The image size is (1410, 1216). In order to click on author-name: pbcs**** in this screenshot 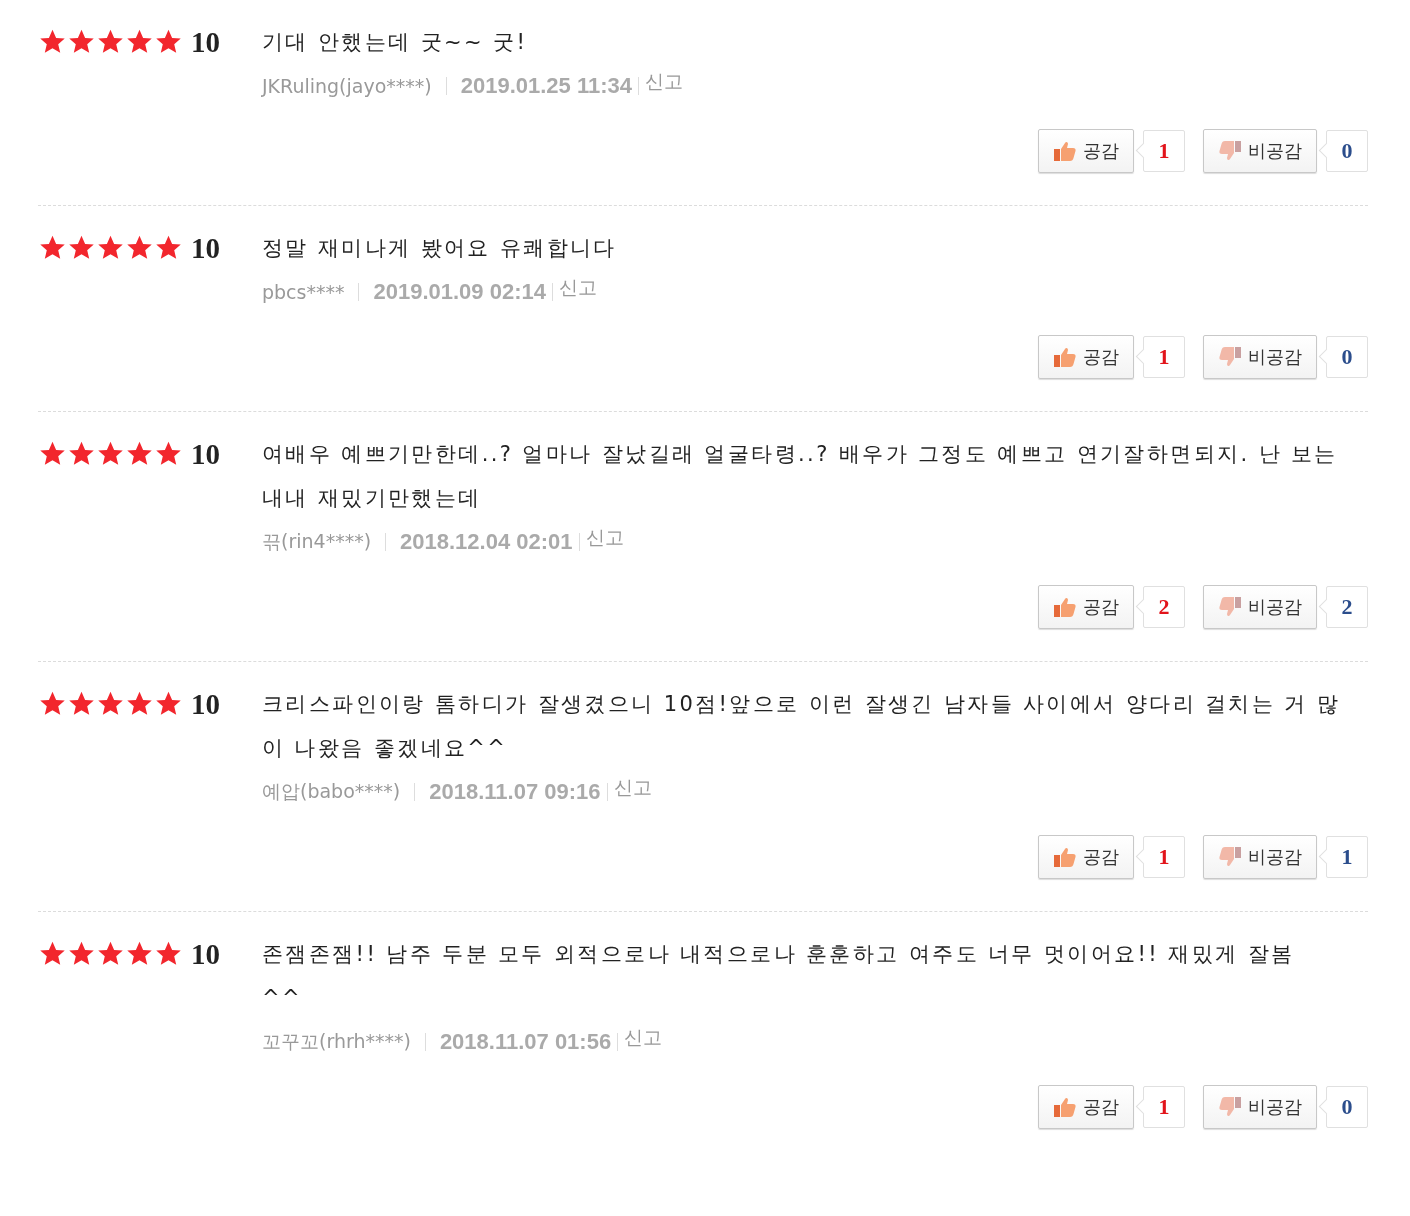, I will do `click(303, 292)`.